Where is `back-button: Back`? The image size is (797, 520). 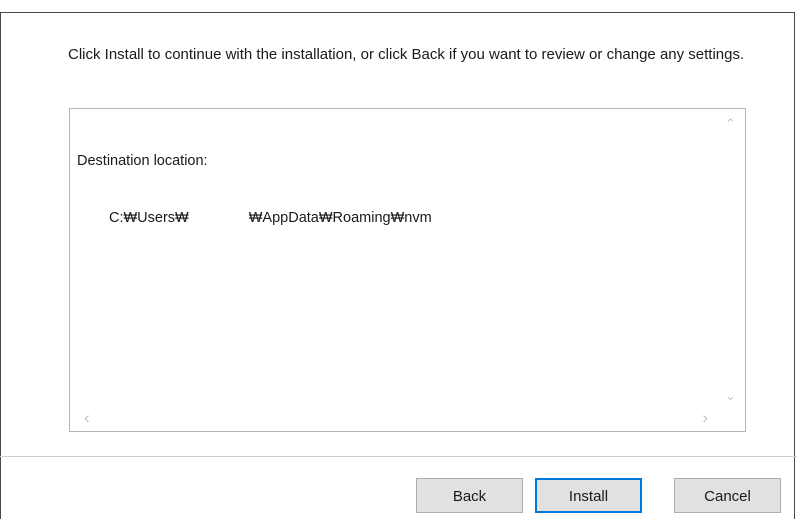 back-button: Back is located at coordinates (469, 495).